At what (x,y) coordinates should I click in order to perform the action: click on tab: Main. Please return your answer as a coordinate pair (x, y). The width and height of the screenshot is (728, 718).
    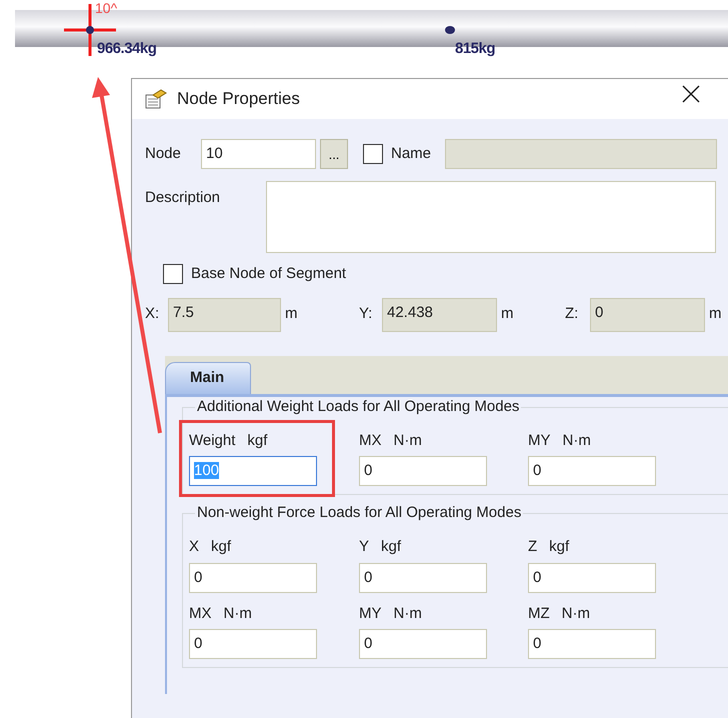
    Looking at the image, I should click on (208, 378).